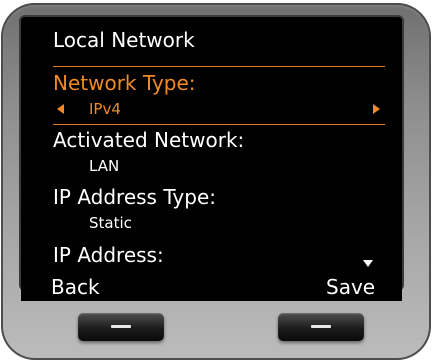 This screenshot has height=363, width=434. What do you see at coordinates (110, 223) in the screenshot?
I see `field-ip-address-type-value: Static` at bounding box center [110, 223].